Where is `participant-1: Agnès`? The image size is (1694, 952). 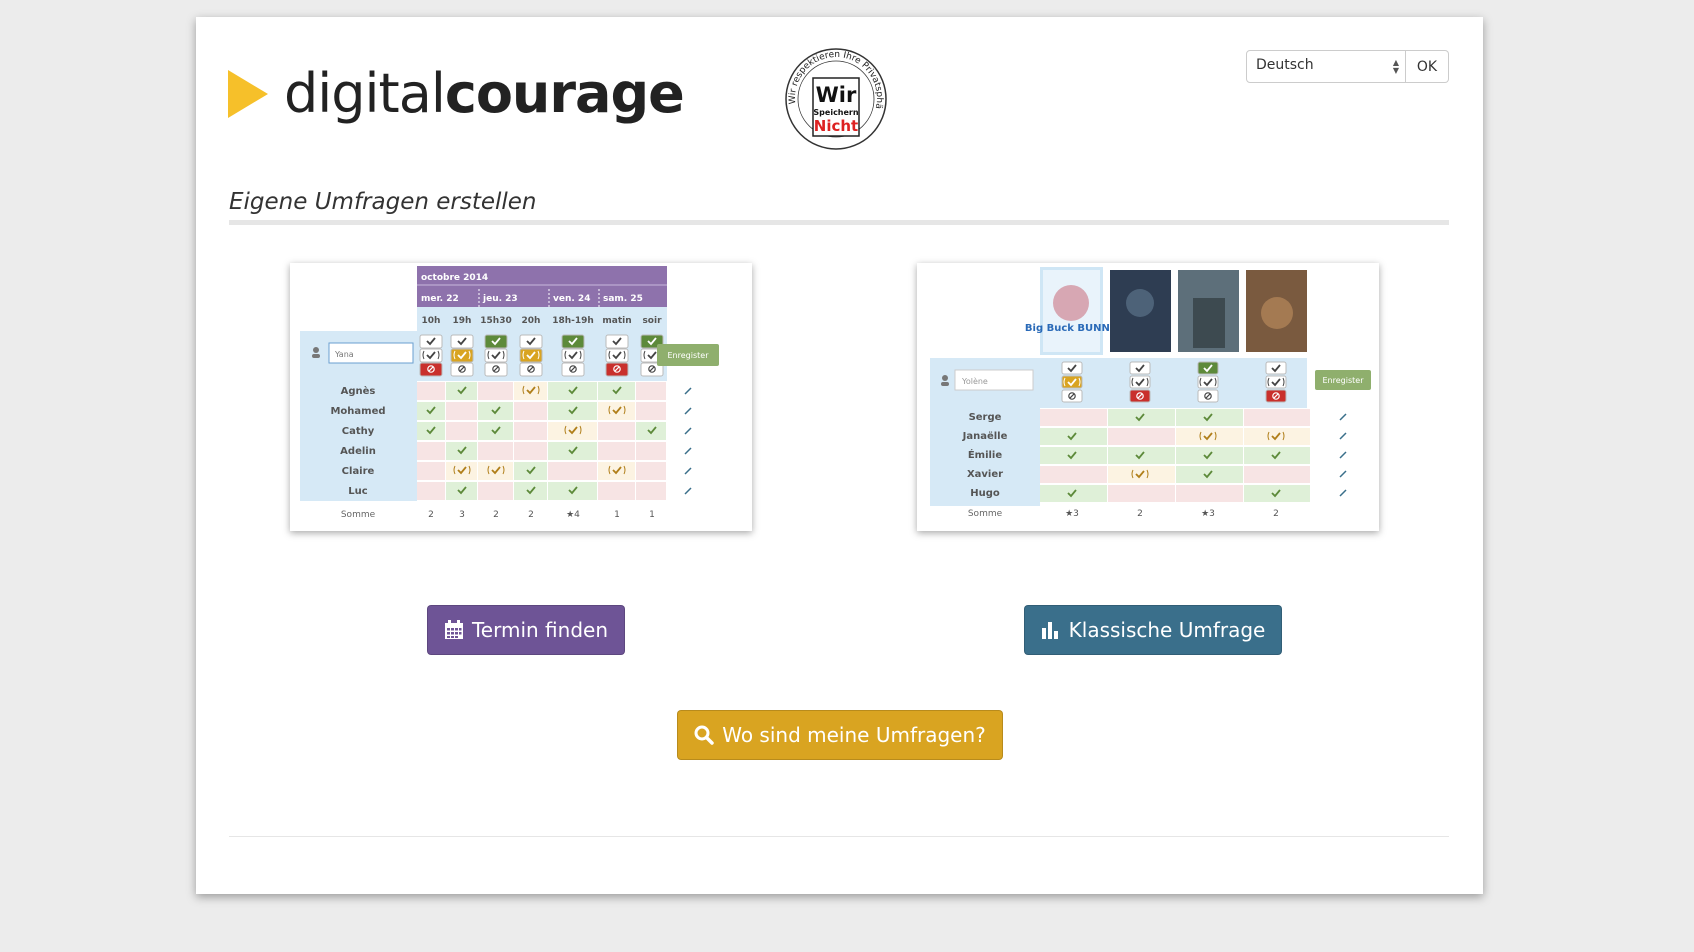
participant-1: Agnès is located at coordinates (358, 391).